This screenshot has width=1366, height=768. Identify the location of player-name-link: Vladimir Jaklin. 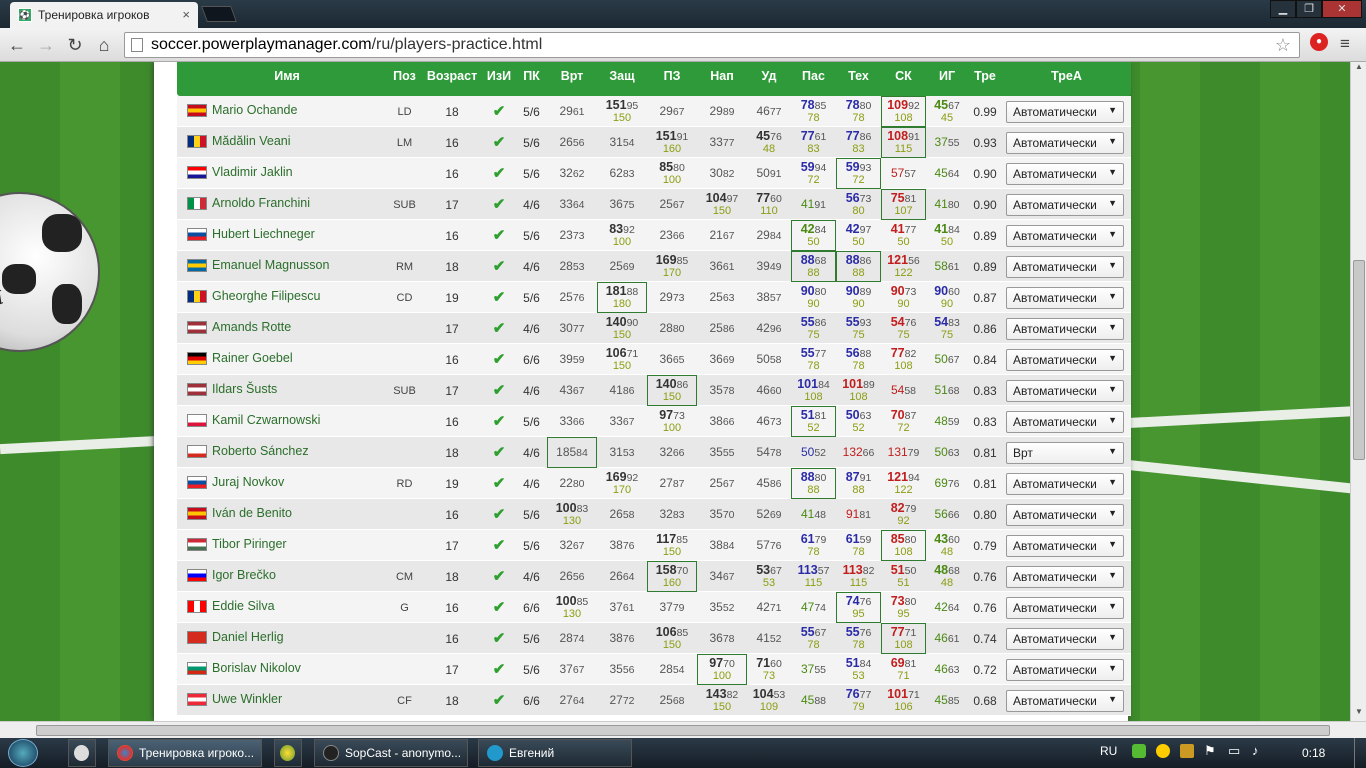
(252, 172).